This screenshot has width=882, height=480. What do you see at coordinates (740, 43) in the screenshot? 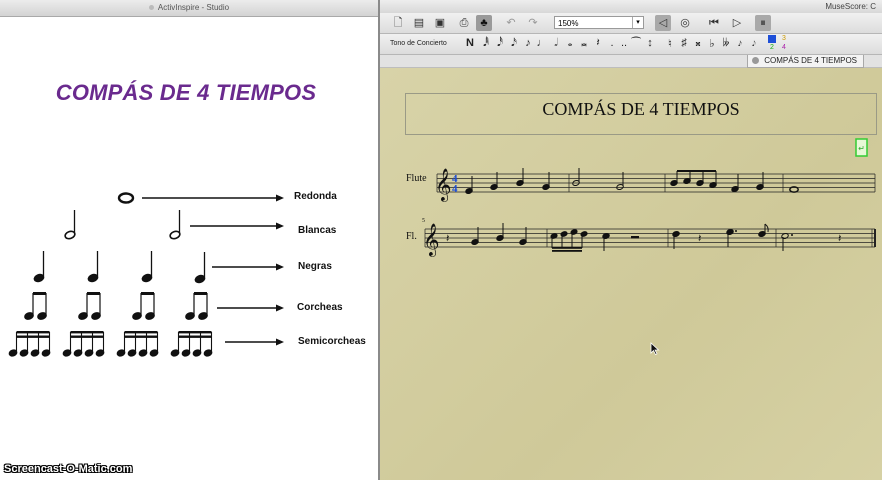
I see `appoggiatura-icon: 𝆔` at bounding box center [740, 43].